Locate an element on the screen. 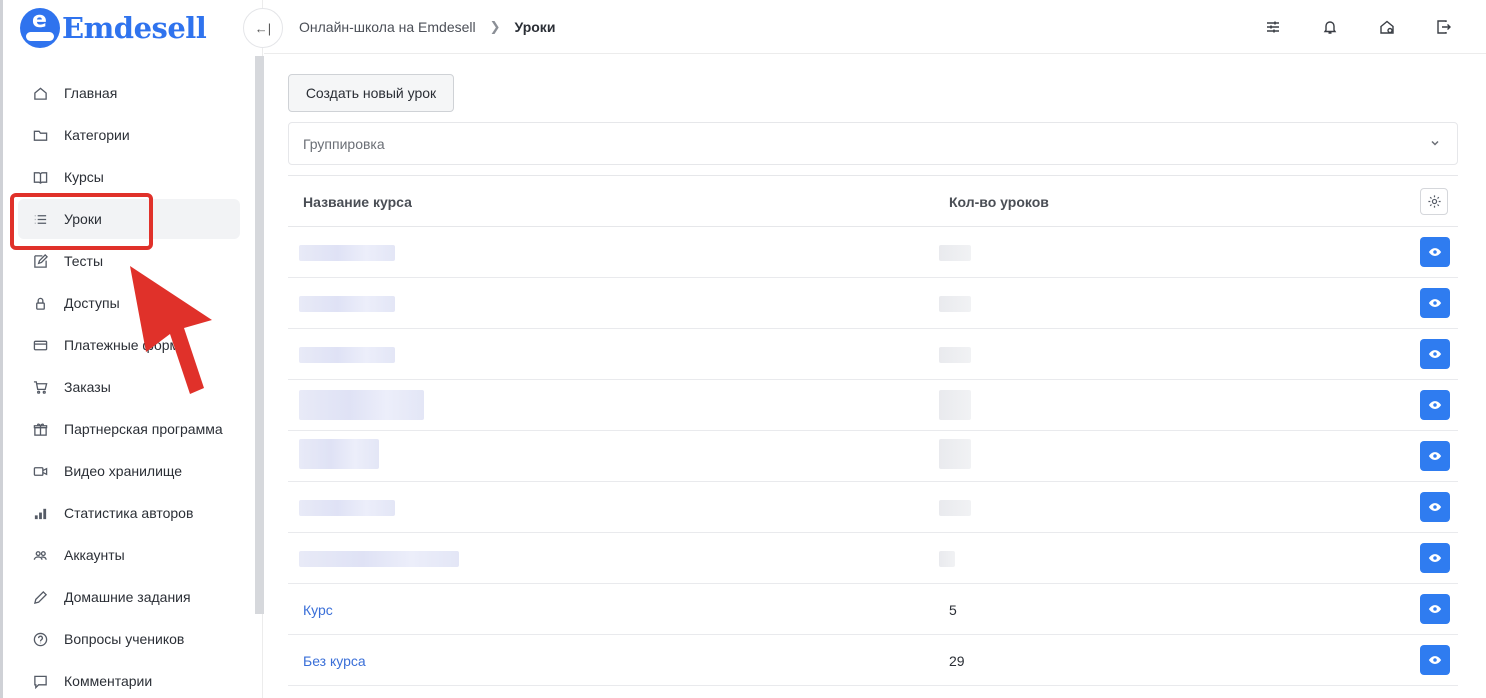  sidebar-item-label: Главная is located at coordinates (91, 93).